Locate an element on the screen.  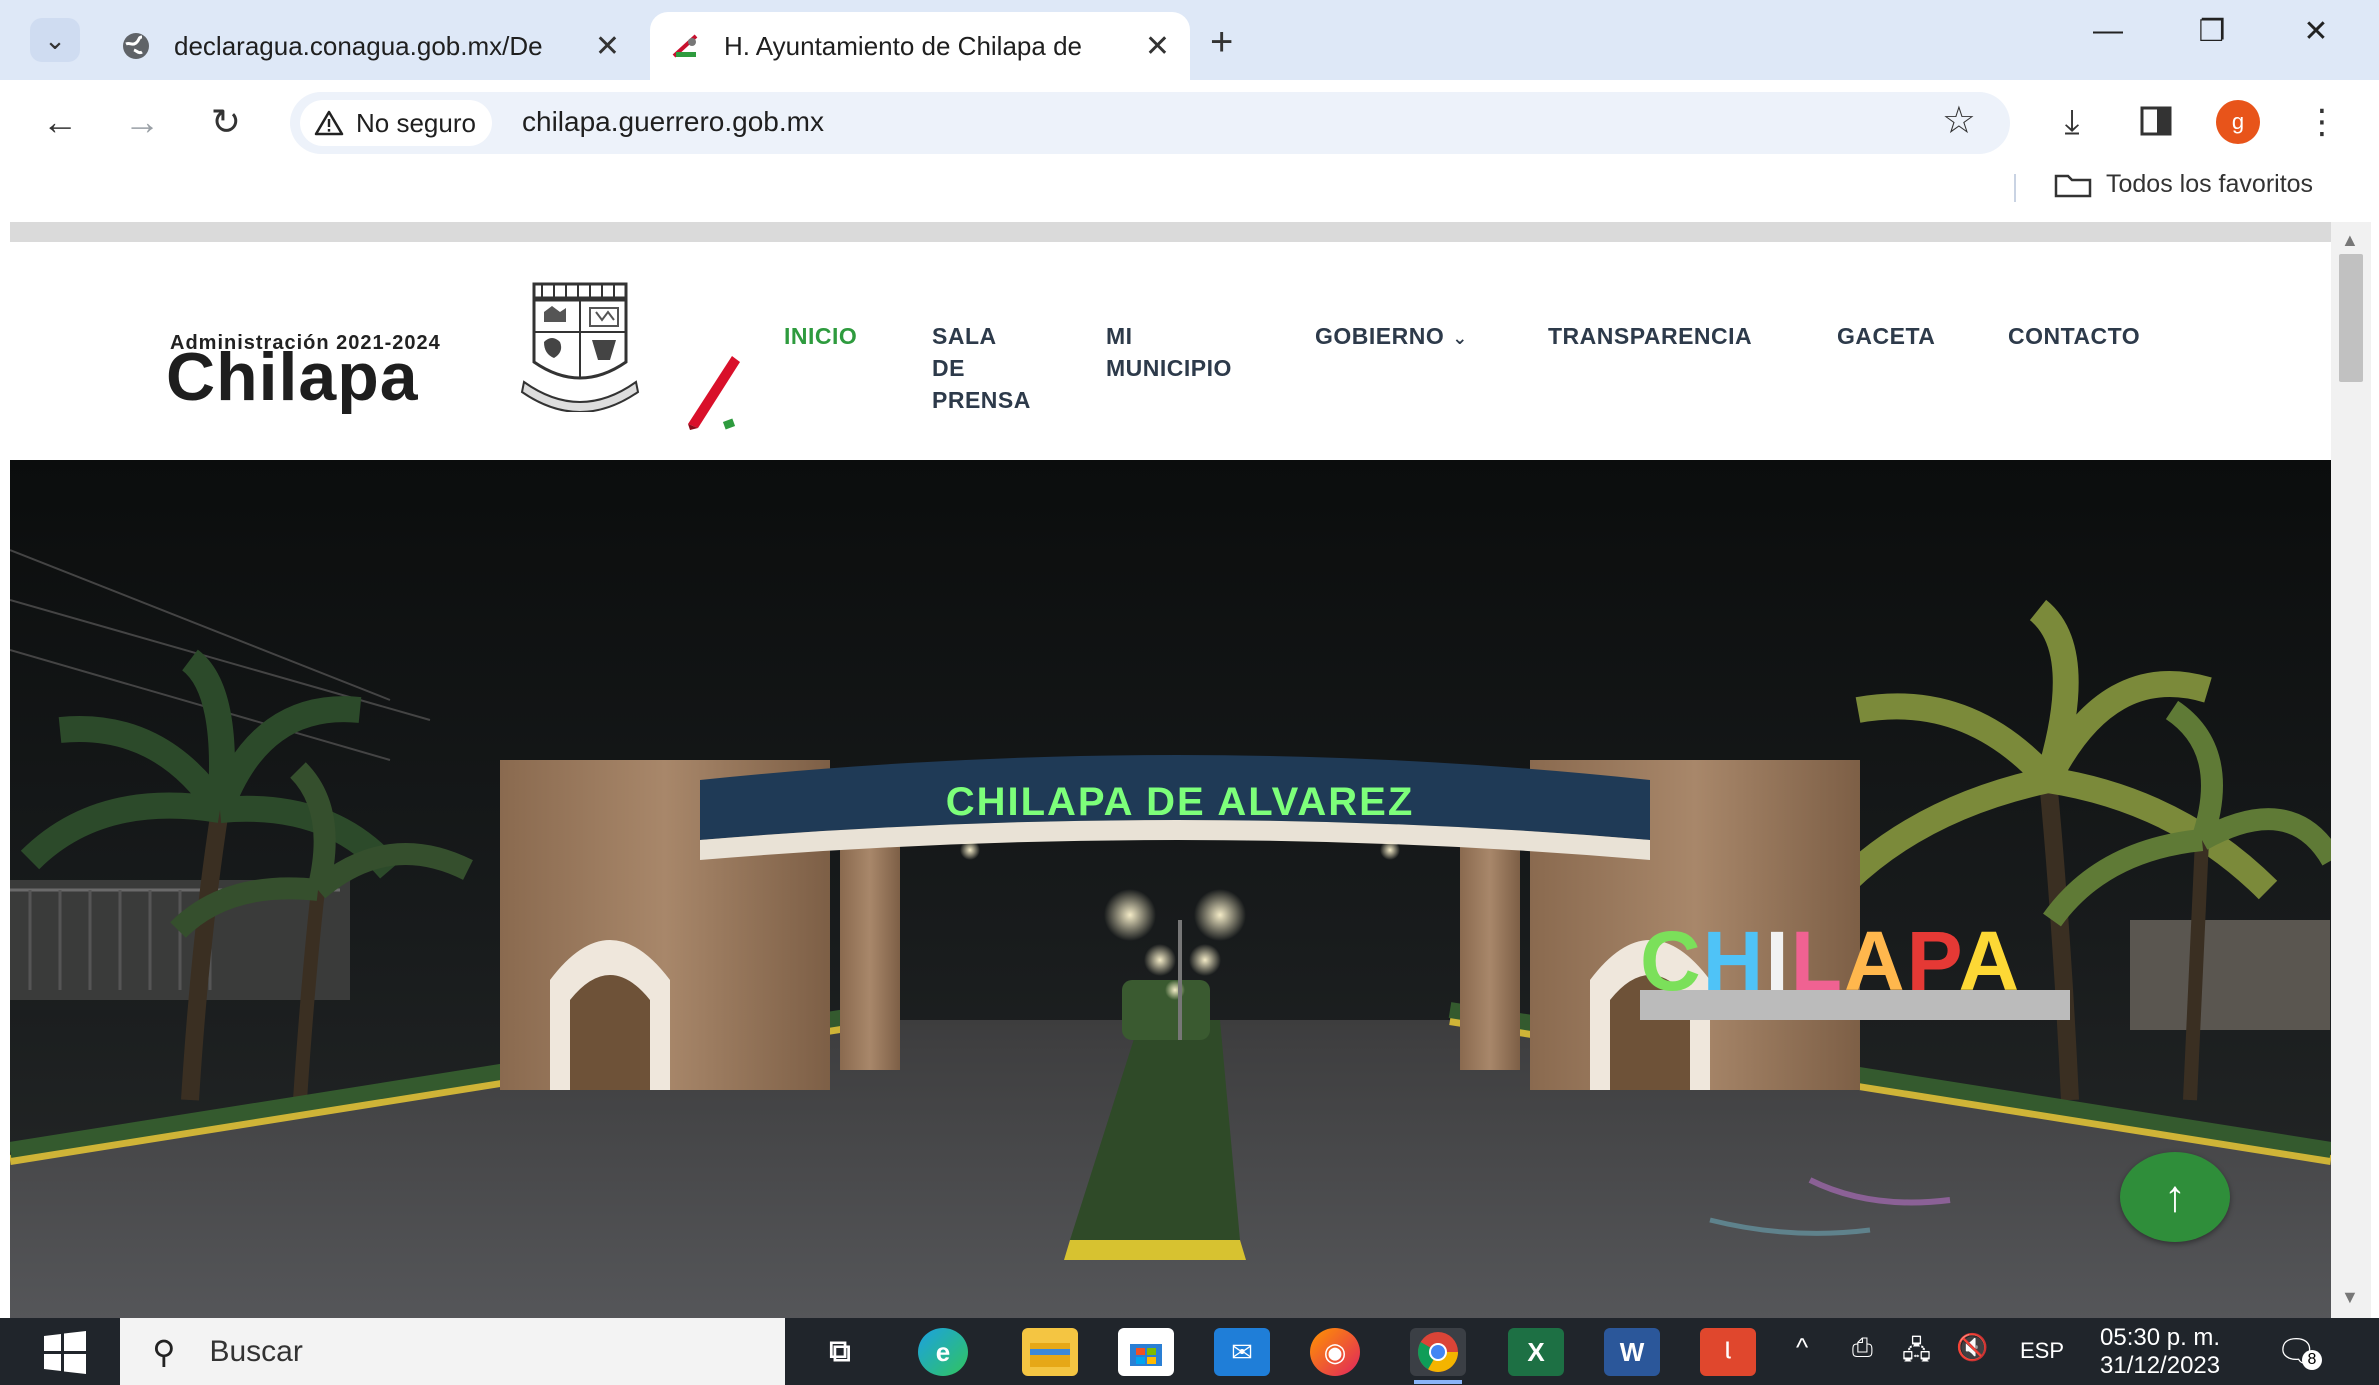
chrome-active-indicator is located at coordinates (1438, 1382).